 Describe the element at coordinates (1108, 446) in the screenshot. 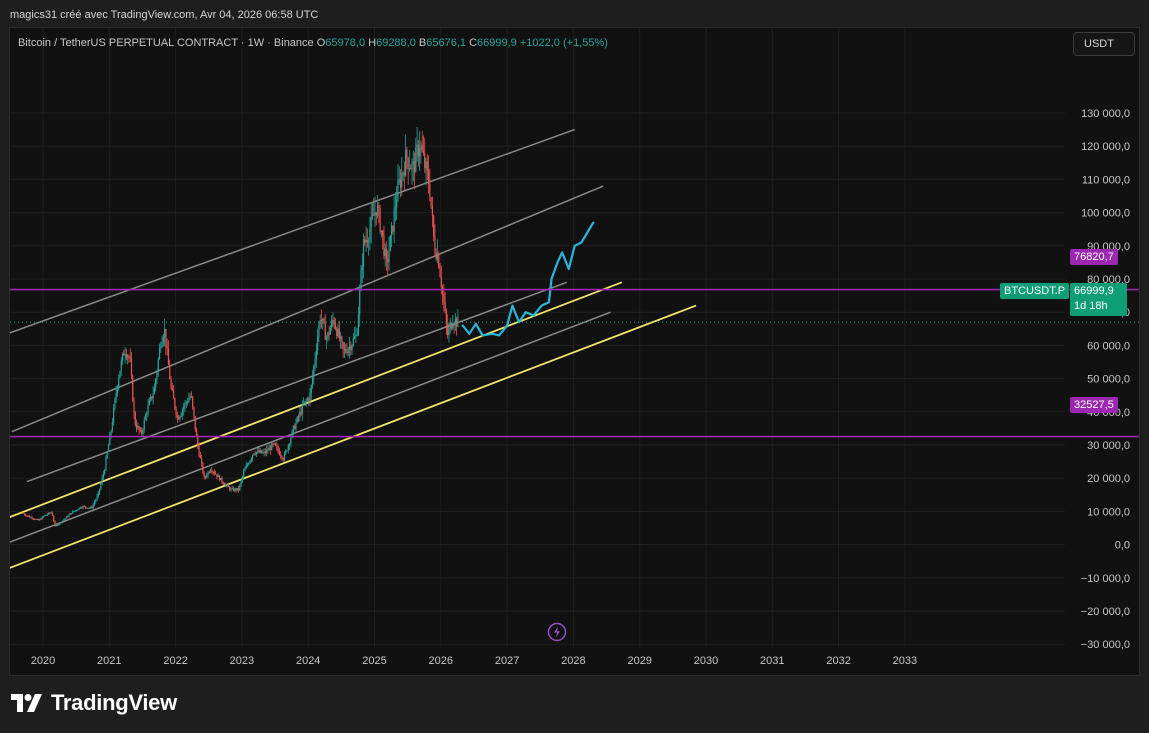

I see `y-tick-label: 30 000,0` at that location.